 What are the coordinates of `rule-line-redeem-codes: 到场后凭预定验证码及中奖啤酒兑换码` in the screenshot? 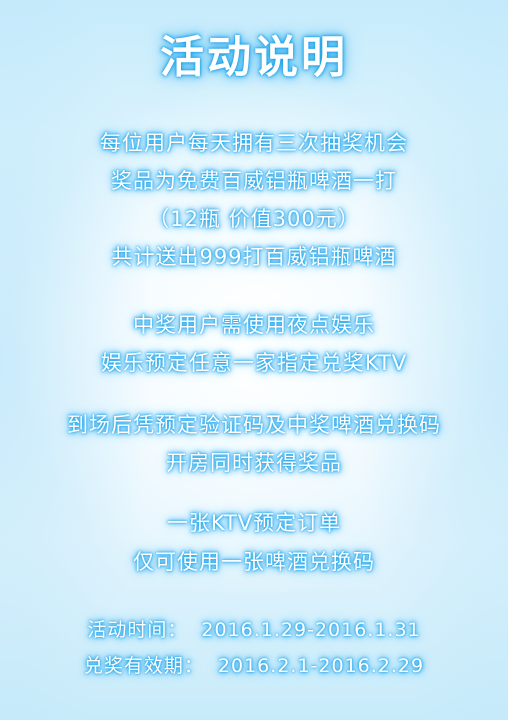 It's located at (254, 425).